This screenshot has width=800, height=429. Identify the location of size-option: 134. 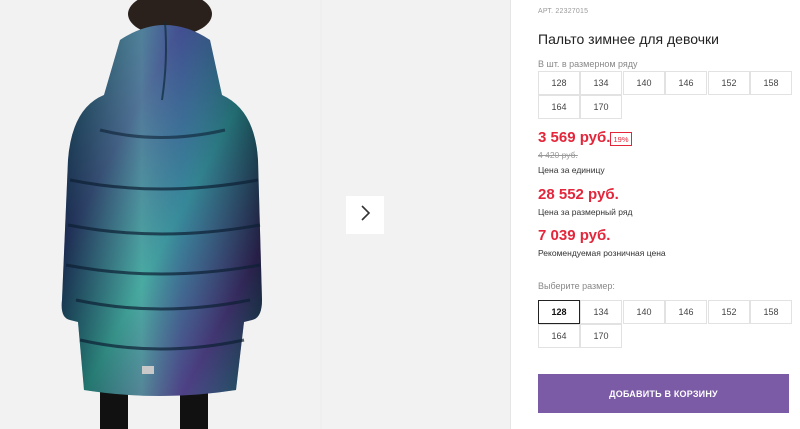
(601, 312).